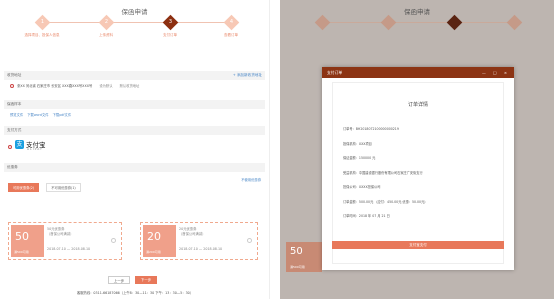  Describe the element at coordinates (106, 26) in the screenshot. I see `step-2: 2 上传资料` at that location.